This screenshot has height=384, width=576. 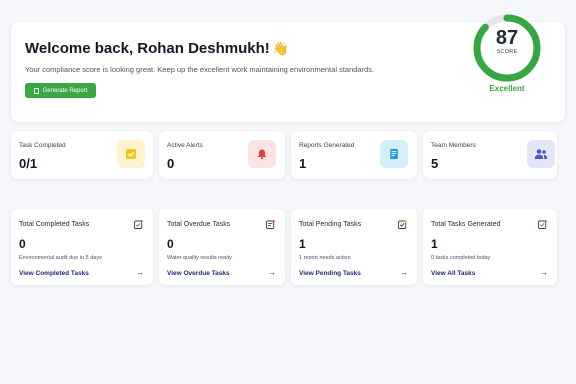 I want to click on task-note: Water quality results ready, so click(x=199, y=258).